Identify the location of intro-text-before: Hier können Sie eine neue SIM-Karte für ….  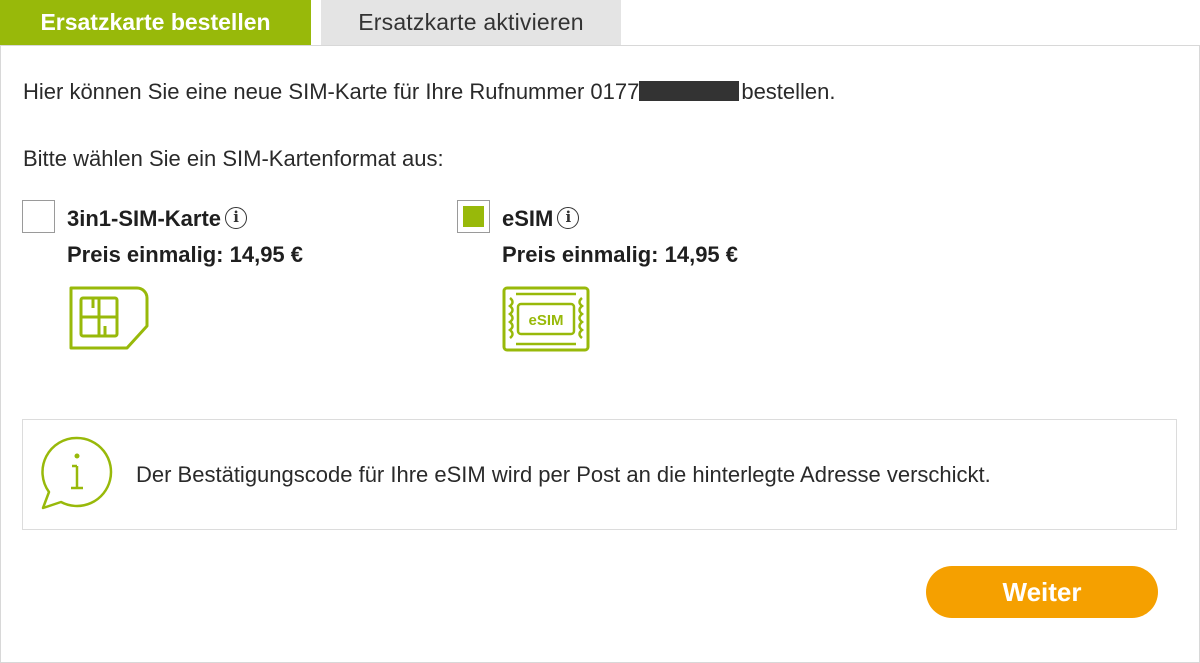
(331, 91).